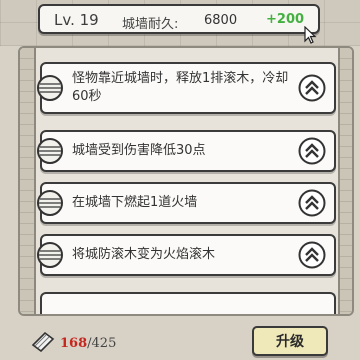 The image size is (360, 360). What do you see at coordinates (180, 87) in the screenshot?
I see `skill-description: 怪物靠近城墙时，释放1排滚木，冷却60秒` at bounding box center [180, 87].